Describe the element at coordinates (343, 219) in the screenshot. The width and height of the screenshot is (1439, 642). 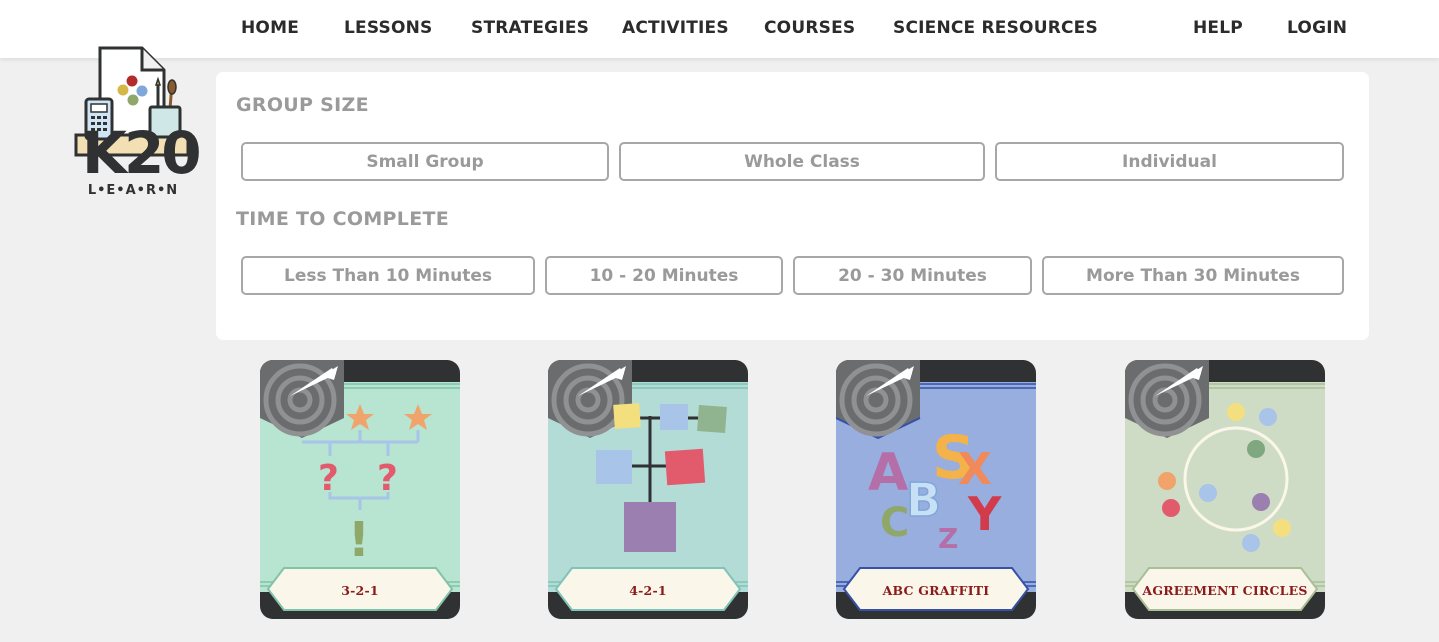
I see `time-to-complete-heading: TIME TO COMPLETE` at that location.